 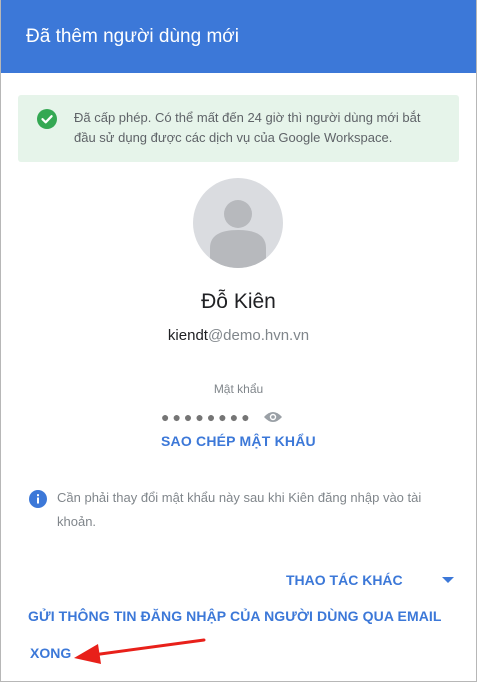 What do you see at coordinates (38, 499) in the screenshot?
I see `info-icon` at bounding box center [38, 499].